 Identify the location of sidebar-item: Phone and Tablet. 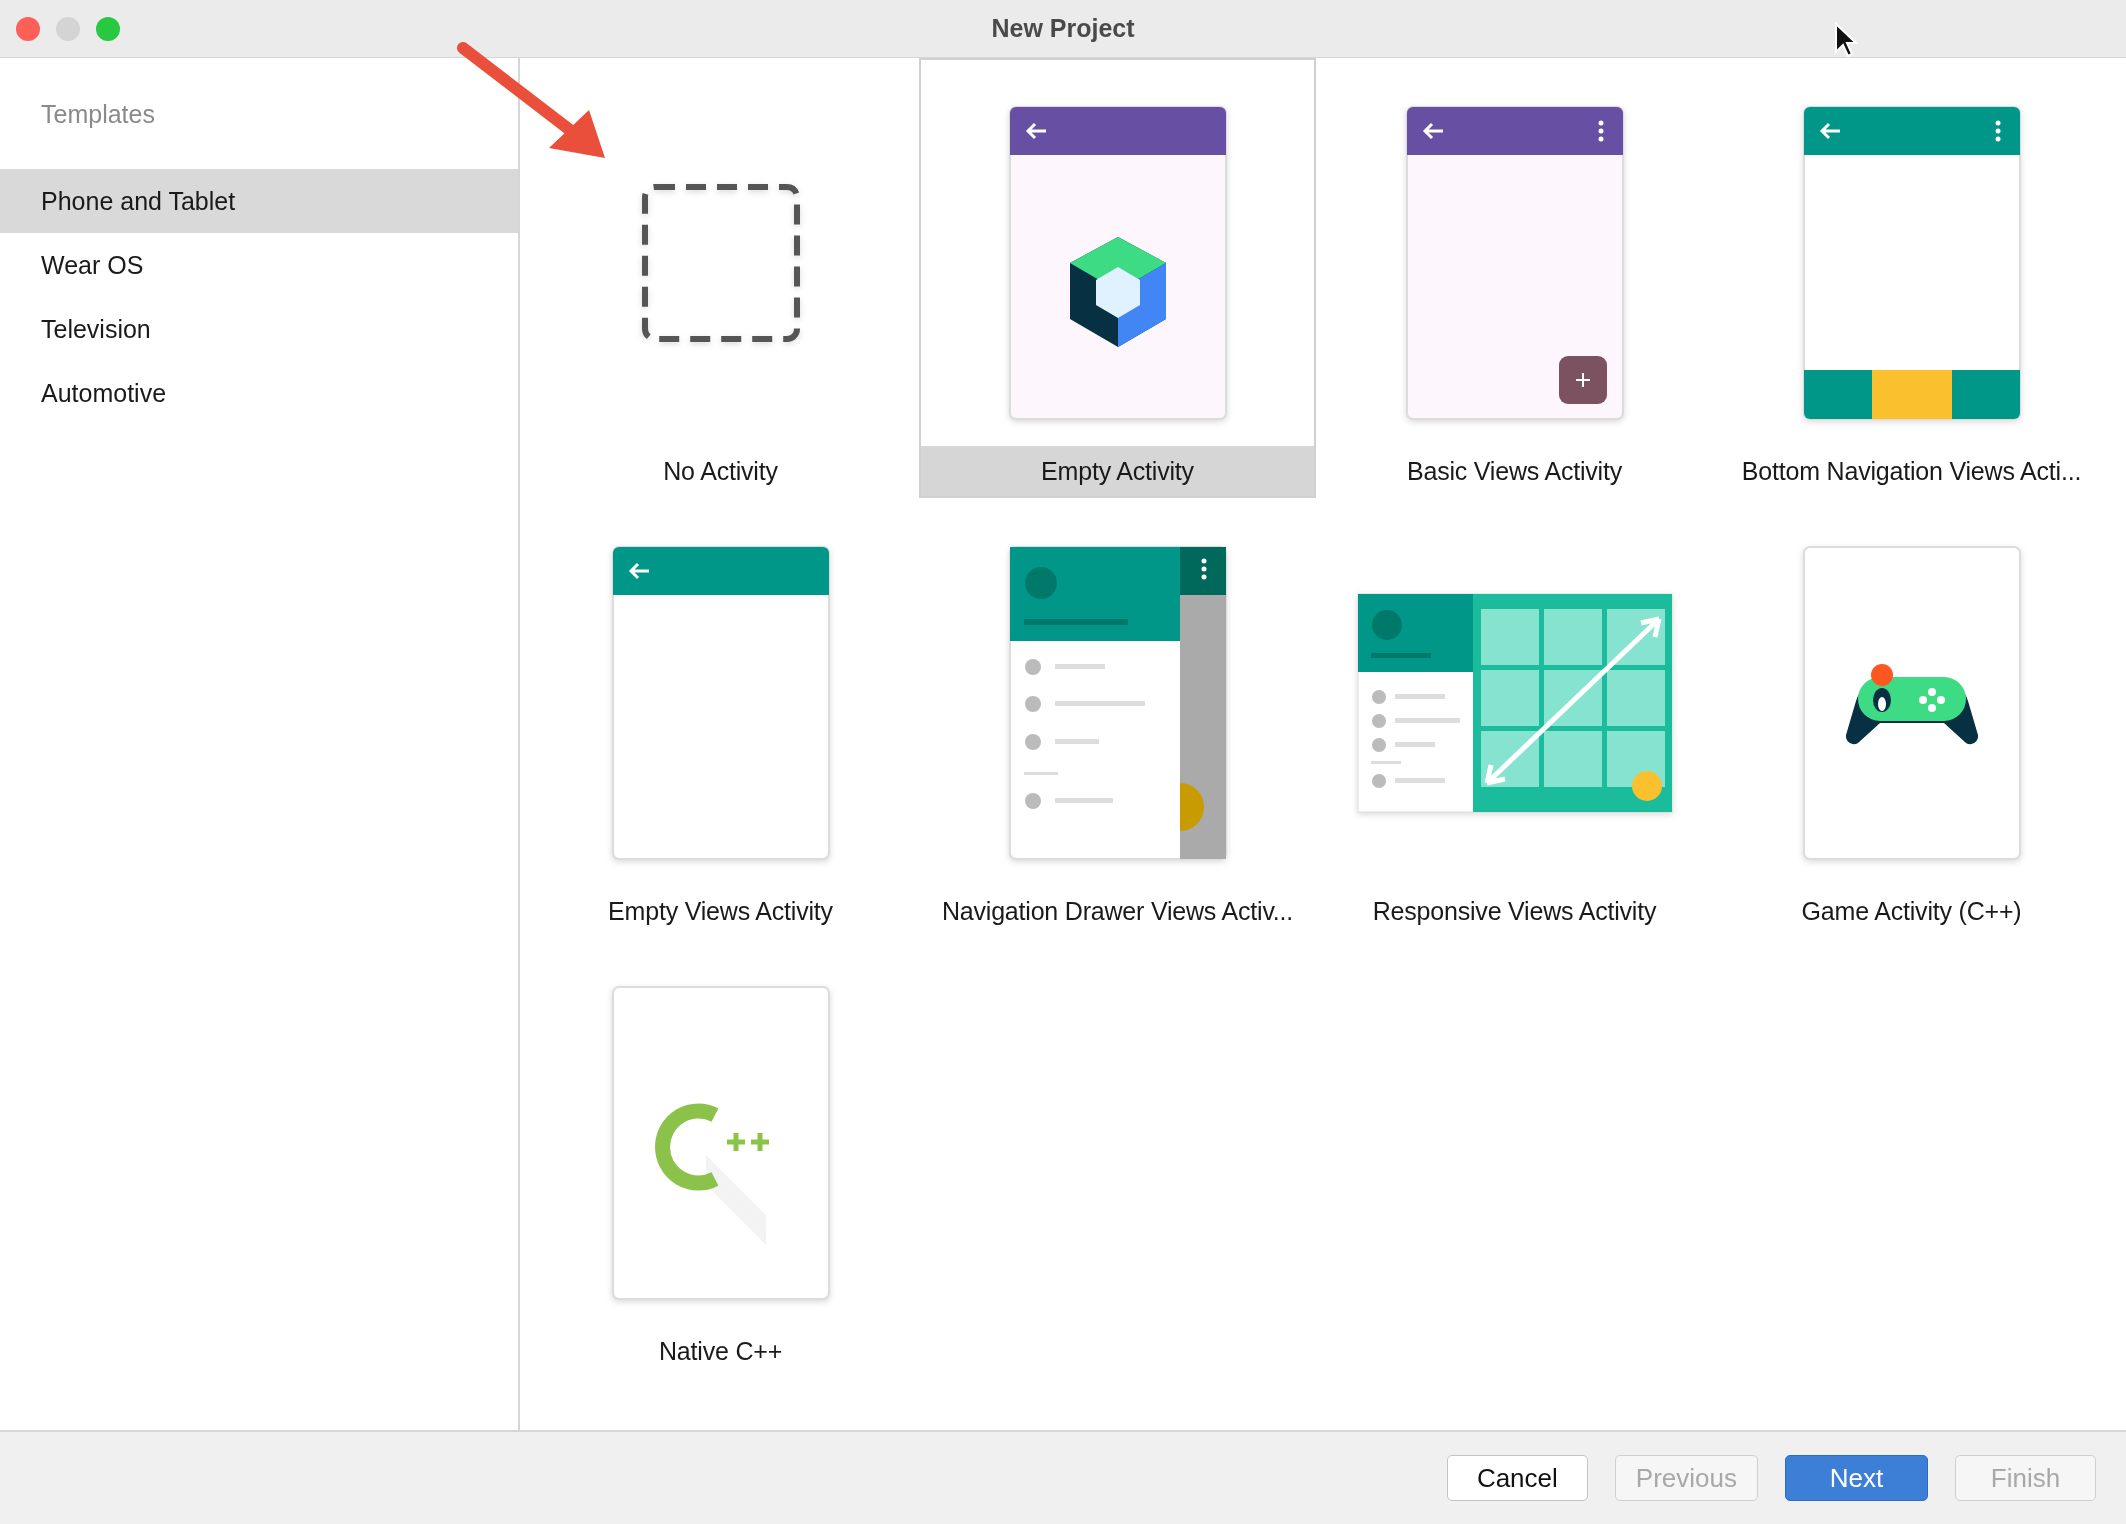
(259, 201).